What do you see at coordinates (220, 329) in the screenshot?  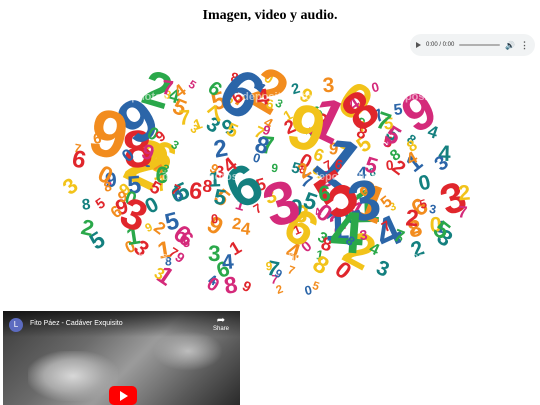 I see `share-label: Share` at bounding box center [220, 329].